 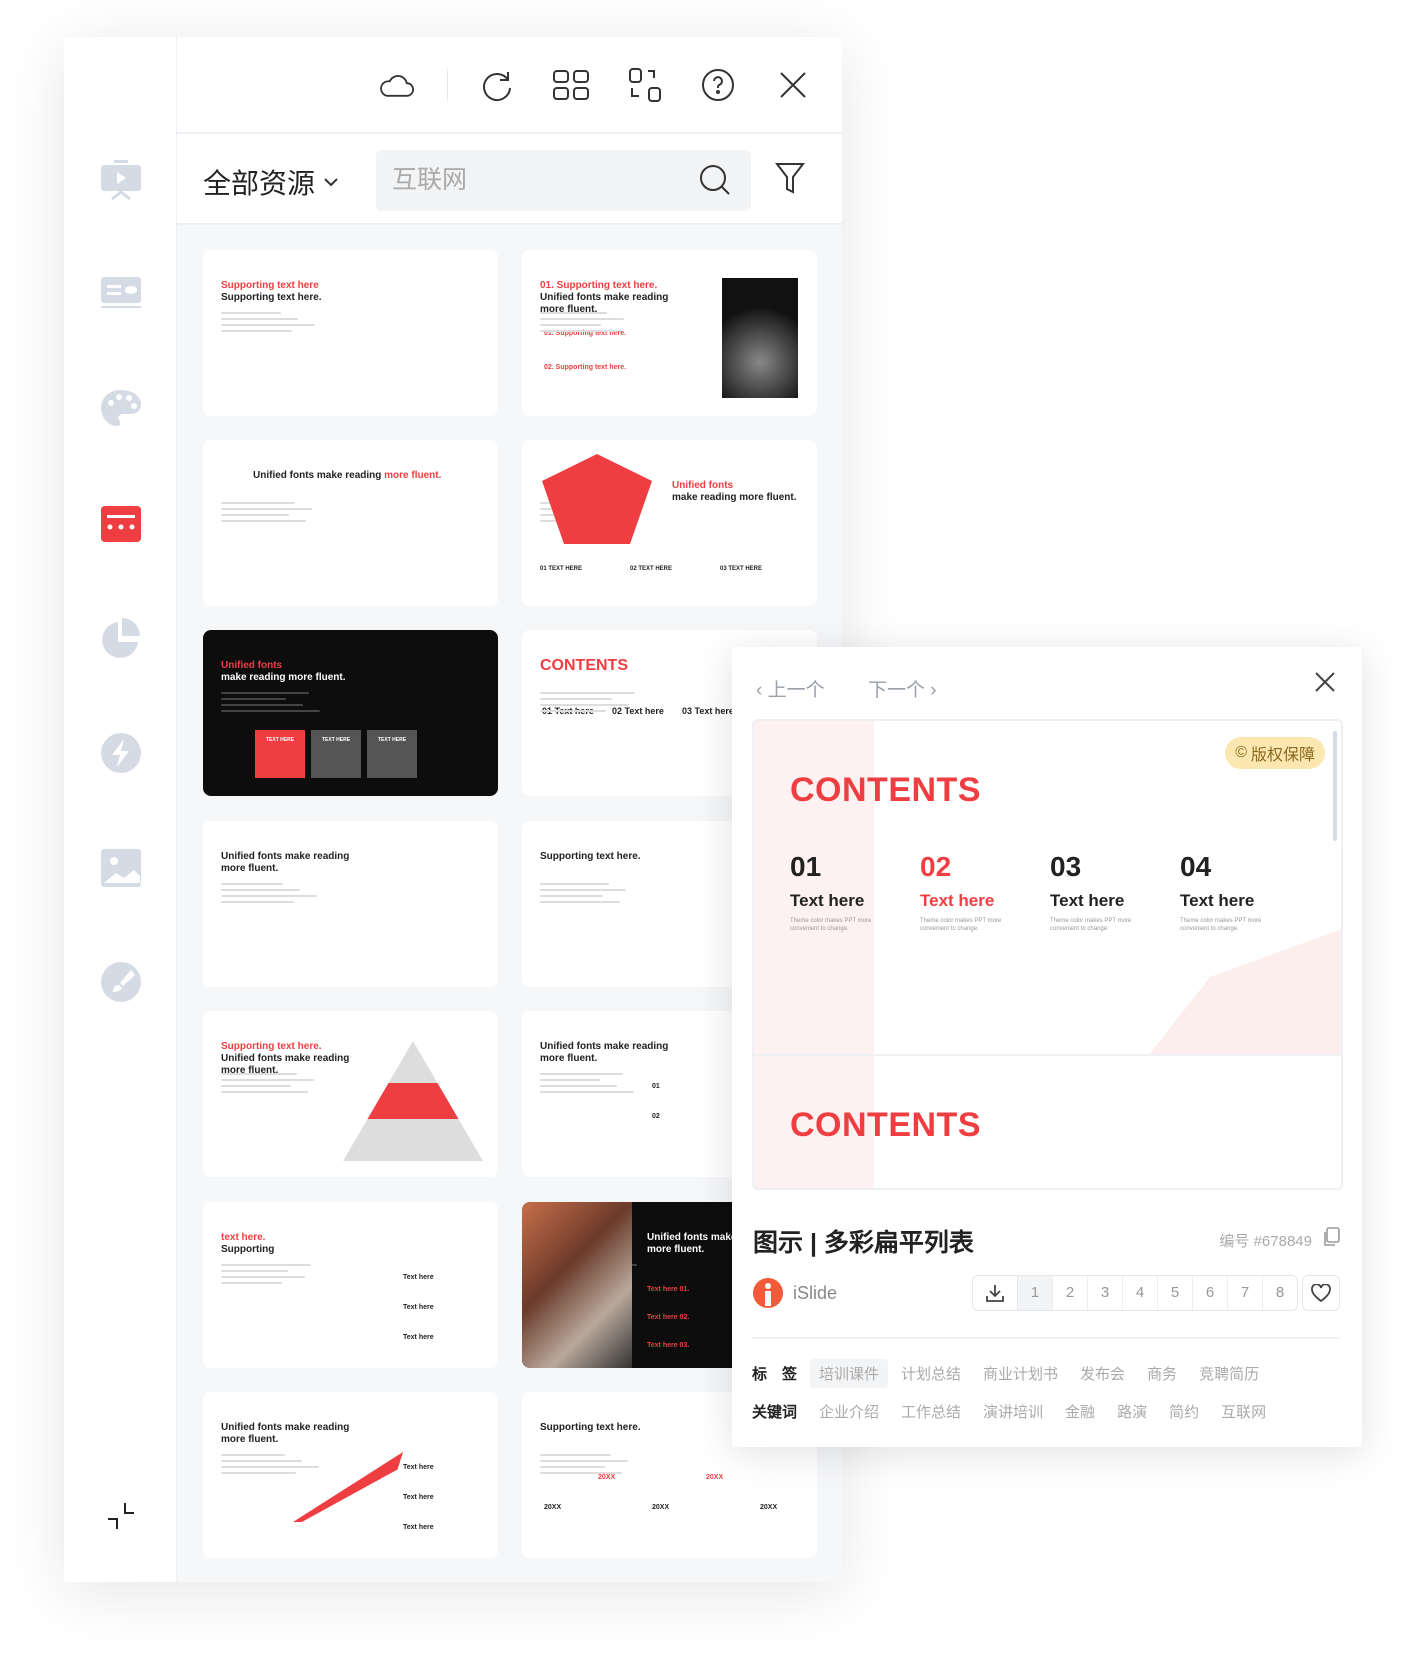 I want to click on preview-scrollbar, so click(x=1335, y=786).